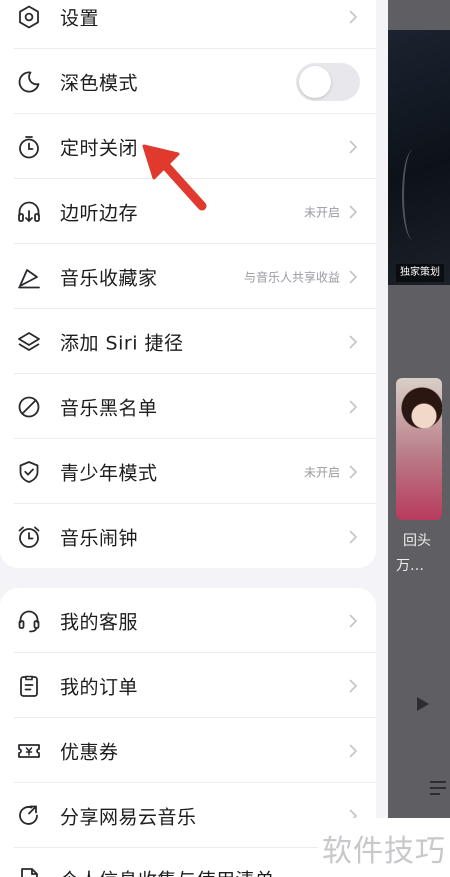 This screenshot has width=450, height=877. What do you see at coordinates (29, 212) in the screenshot?
I see `headphone-download-icon` at bounding box center [29, 212].